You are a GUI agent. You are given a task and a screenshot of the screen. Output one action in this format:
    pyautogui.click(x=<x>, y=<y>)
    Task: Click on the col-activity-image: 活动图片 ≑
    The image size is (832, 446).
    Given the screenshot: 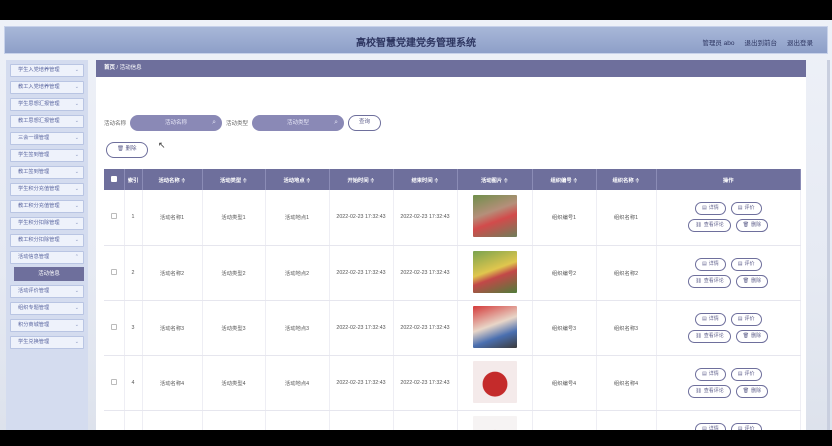 What is the action you would take?
    pyautogui.click(x=495, y=179)
    